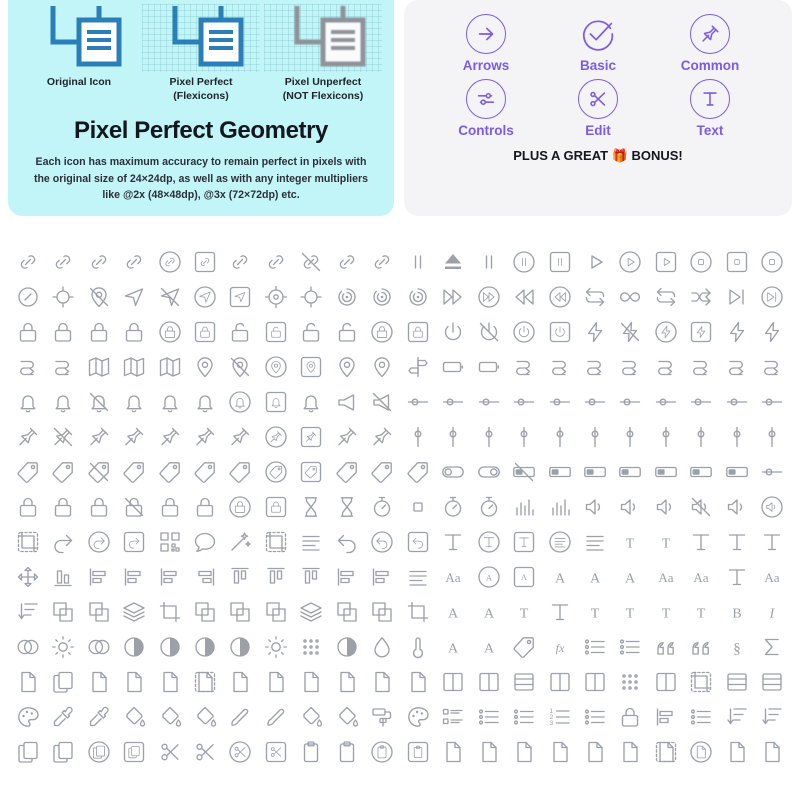  I want to click on route-line-icon, so click(560, 367).